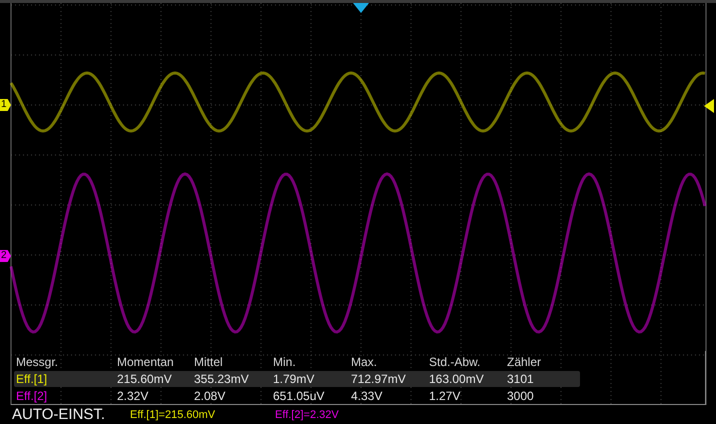 The image size is (716, 424). I want to click on table-cell-text: 651.05uV, so click(299, 395).